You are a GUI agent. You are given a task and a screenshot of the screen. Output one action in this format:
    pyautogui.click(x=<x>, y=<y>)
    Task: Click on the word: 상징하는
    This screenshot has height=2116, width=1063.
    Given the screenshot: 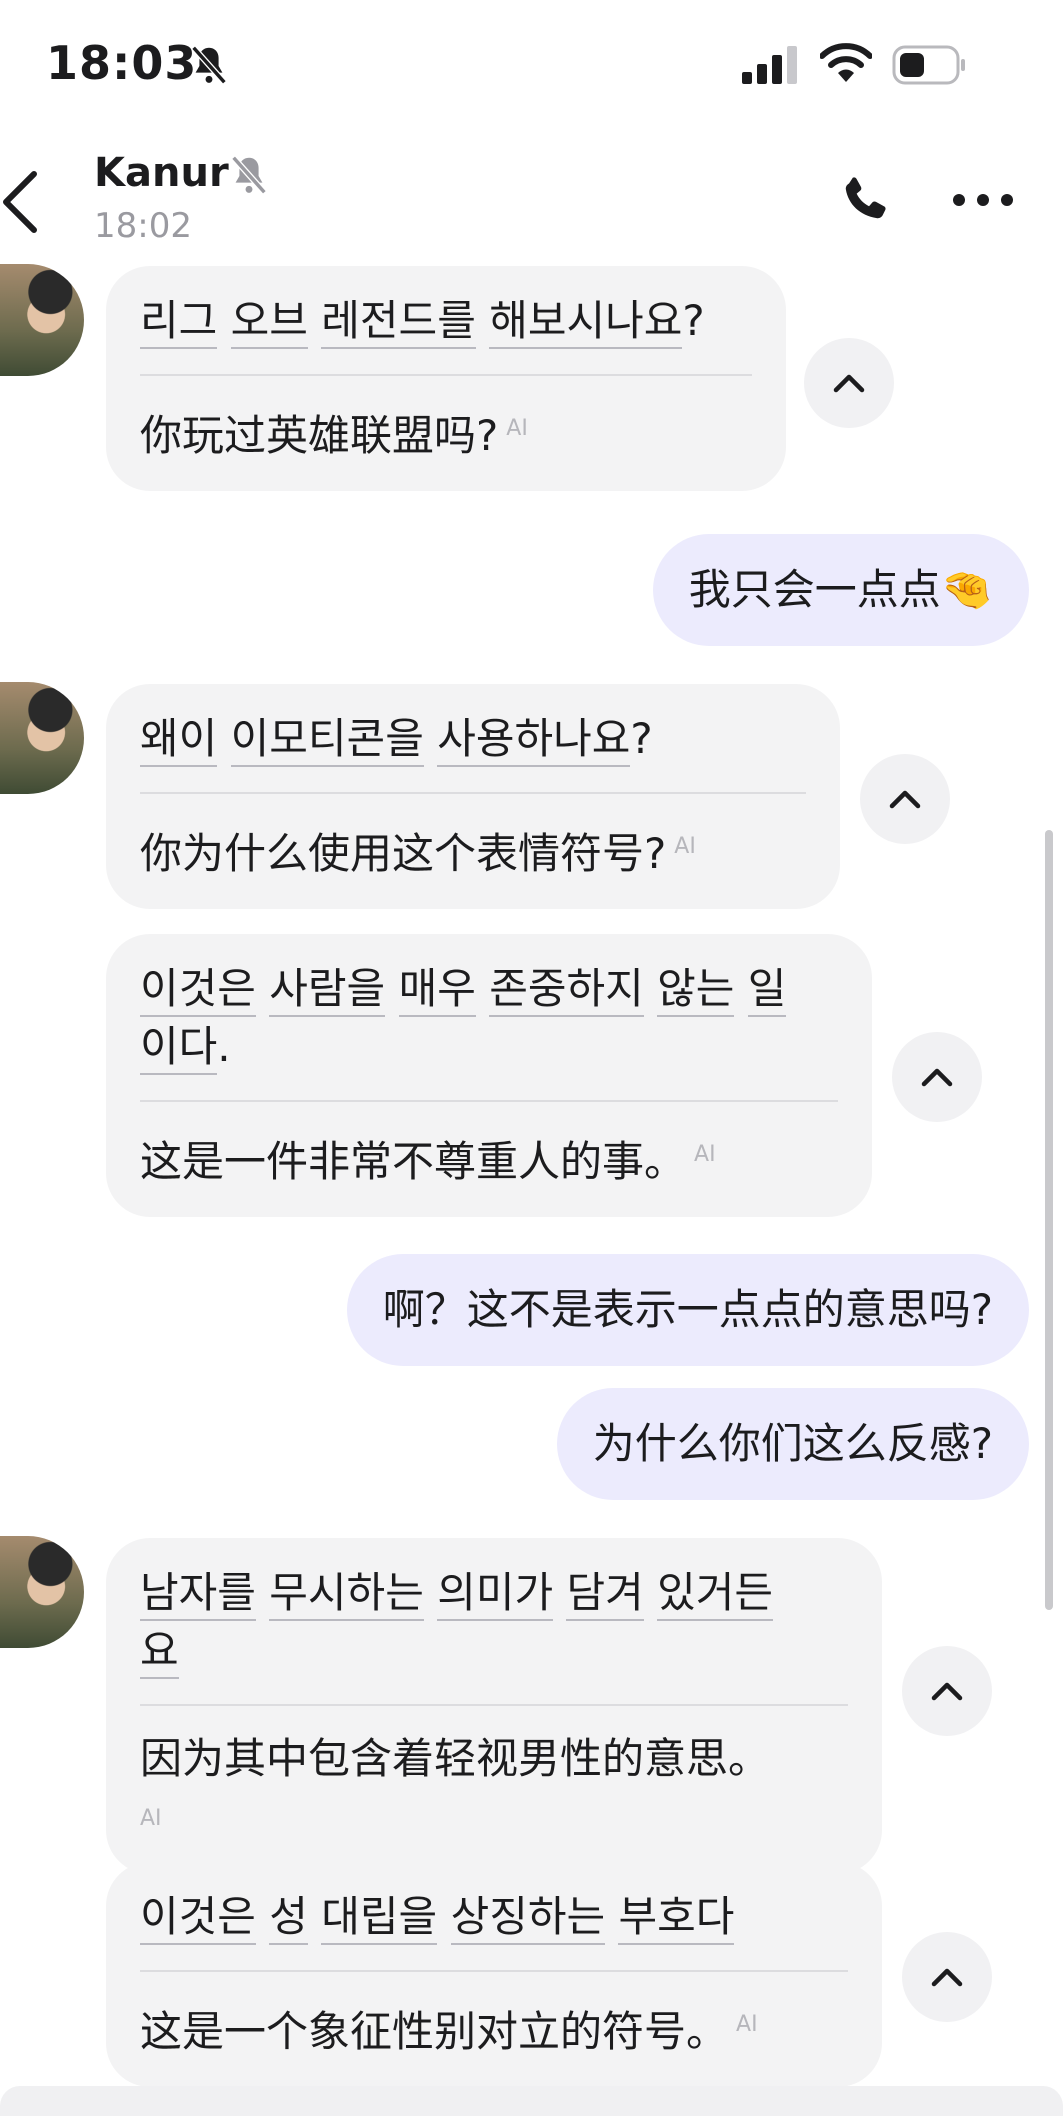 What is the action you would take?
    pyautogui.click(x=528, y=1918)
    